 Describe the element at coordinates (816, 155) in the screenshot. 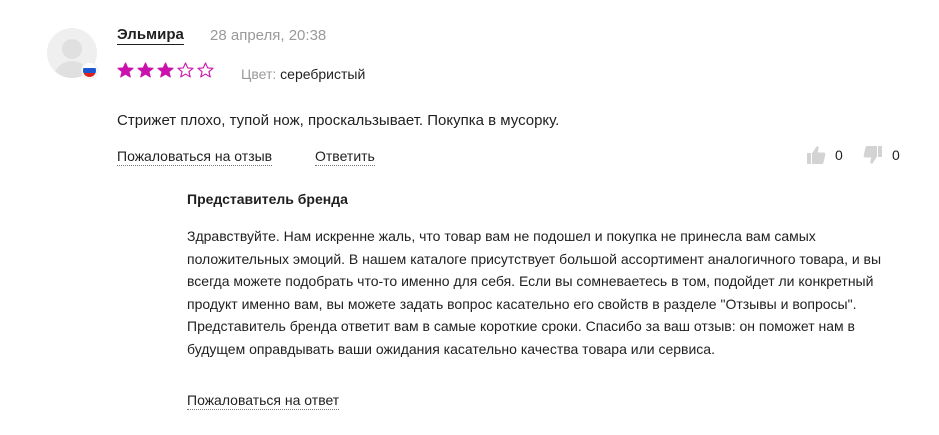

I see `thumbs-up-icon` at that location.